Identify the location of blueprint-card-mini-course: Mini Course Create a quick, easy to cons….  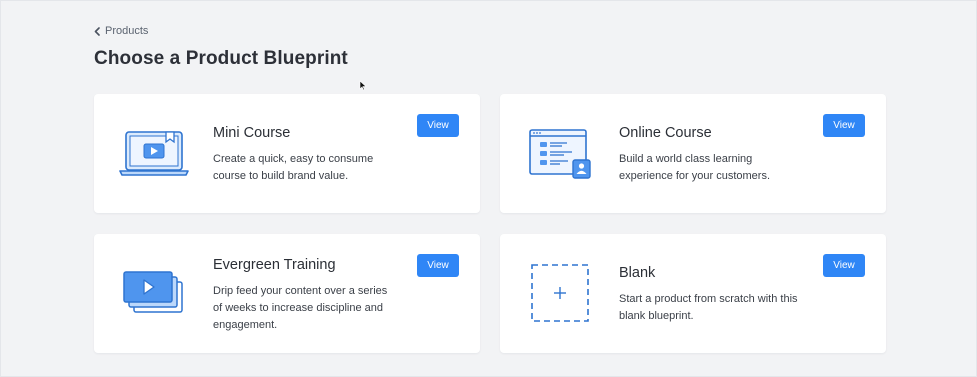
(287, 153).